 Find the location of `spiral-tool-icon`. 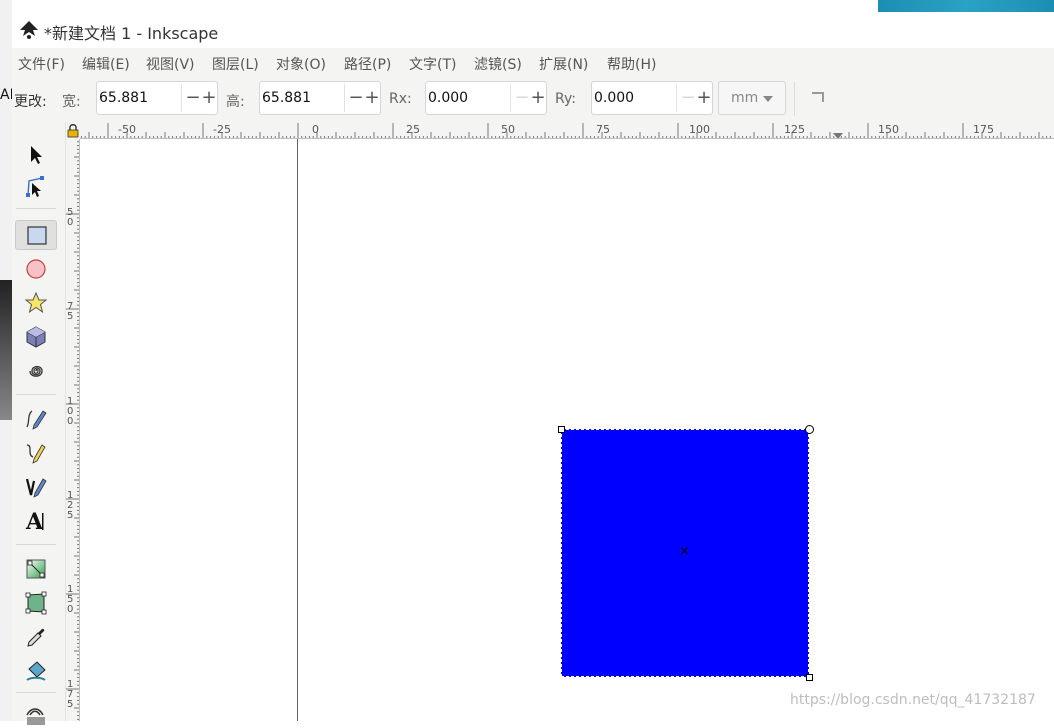

spiral-tool-icon is located at coordinates (36, 371).